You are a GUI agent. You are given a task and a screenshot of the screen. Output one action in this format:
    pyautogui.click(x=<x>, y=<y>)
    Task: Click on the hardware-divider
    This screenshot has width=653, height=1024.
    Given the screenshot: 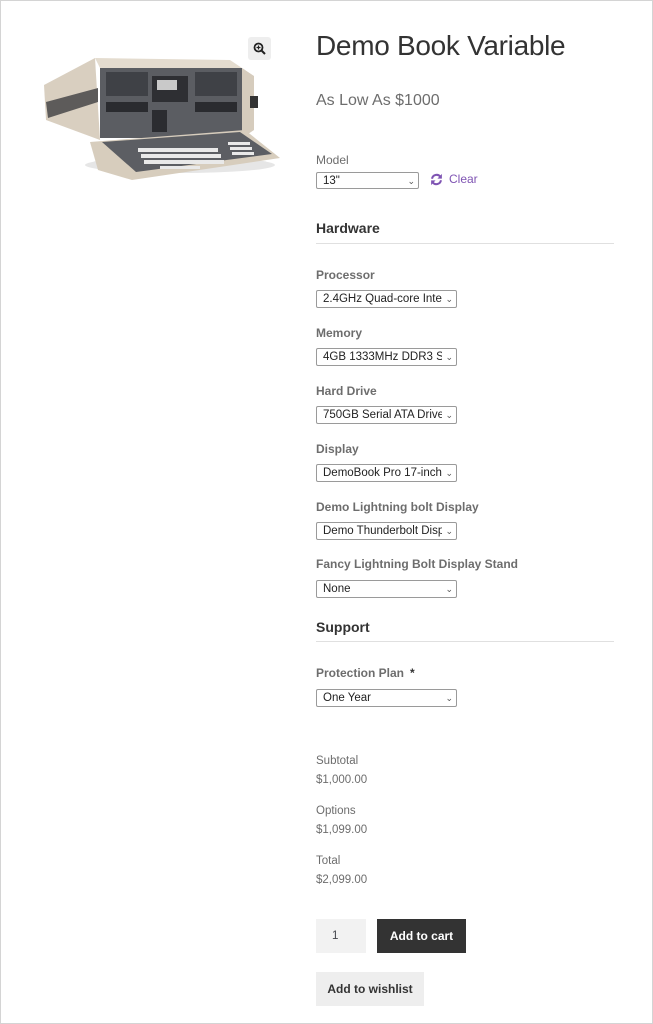 What is the action you would take?
    pyautogui.click(x=465, y=243)
    